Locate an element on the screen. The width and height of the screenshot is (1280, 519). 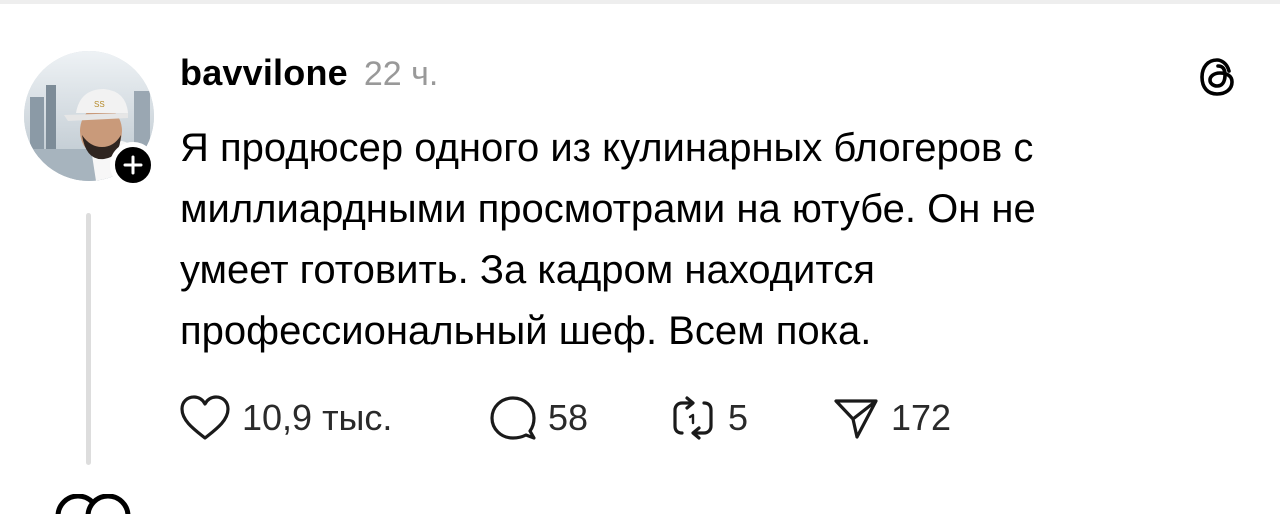
username-link: bavvilone is located at coordinates (264, 73).